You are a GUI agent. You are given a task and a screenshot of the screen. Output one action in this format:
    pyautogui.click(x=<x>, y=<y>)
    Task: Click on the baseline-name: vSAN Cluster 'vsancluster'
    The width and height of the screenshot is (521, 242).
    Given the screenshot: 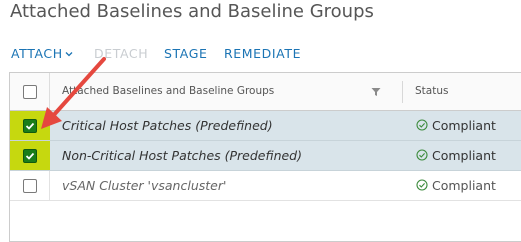 What is the action you would take?
    pyautogui.click(x=144, y=185)
    